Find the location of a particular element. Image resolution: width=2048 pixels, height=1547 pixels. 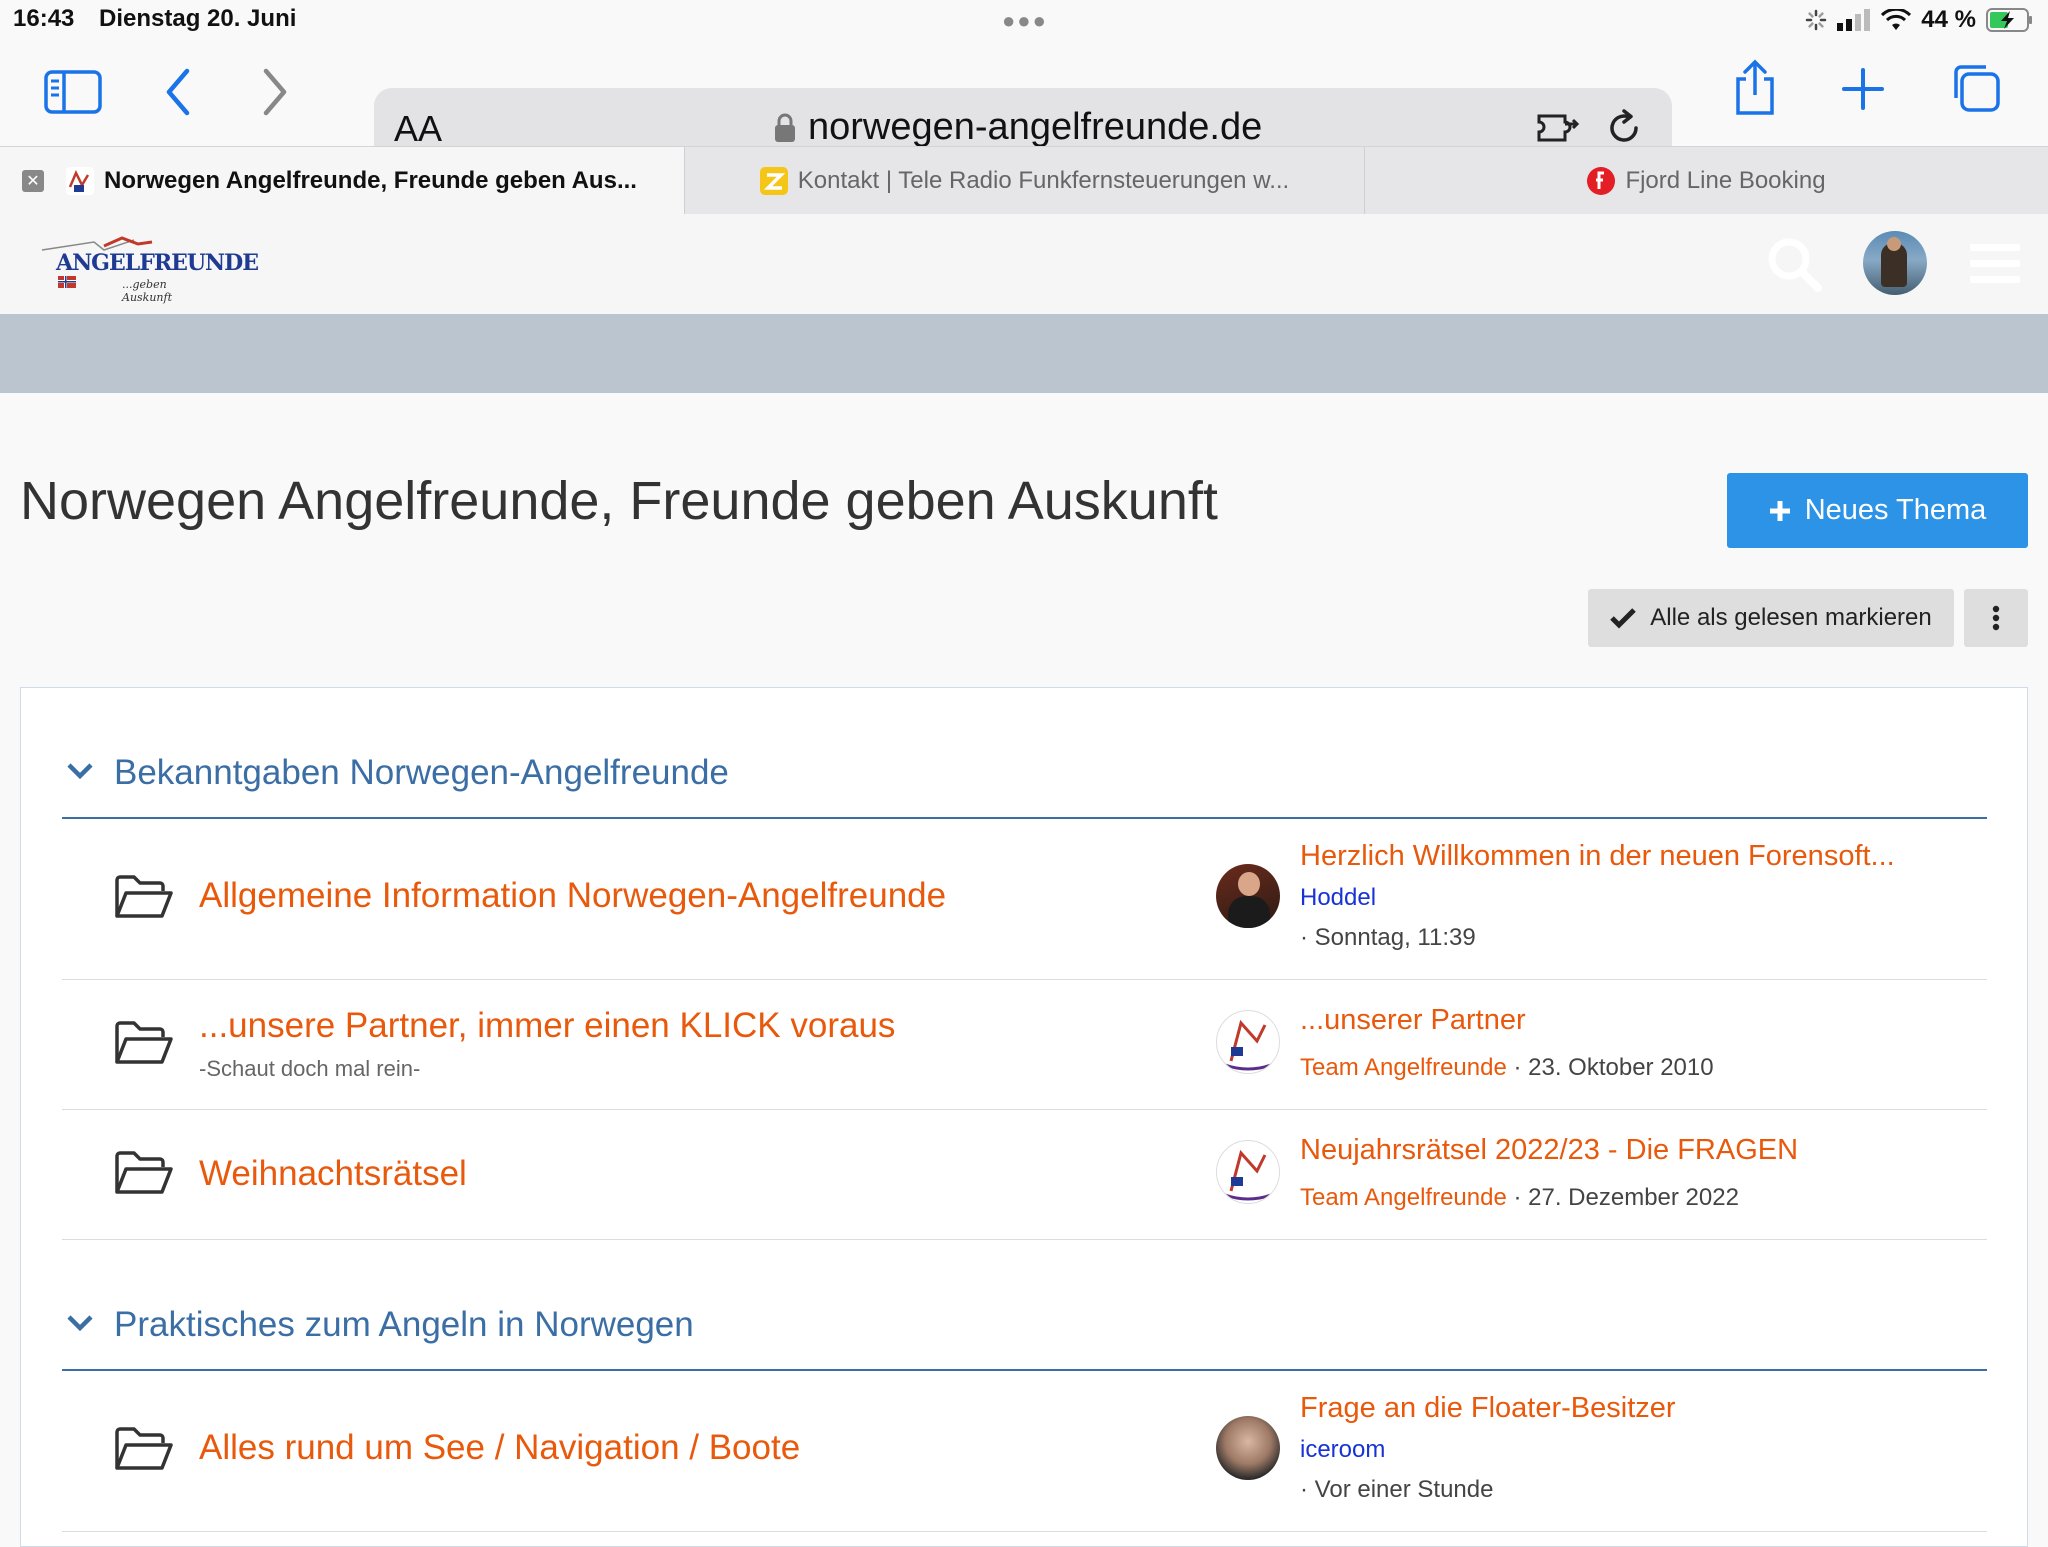

tele-radio-favicon-icon is located at coordinates (773, 181).